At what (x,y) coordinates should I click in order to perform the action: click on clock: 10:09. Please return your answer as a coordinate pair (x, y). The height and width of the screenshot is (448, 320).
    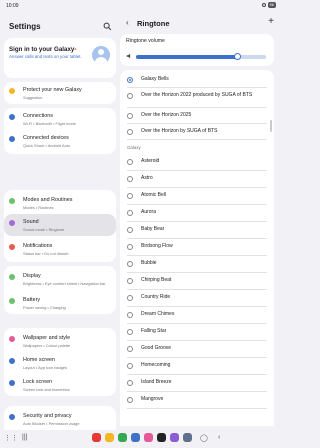
    Looking at the image, I should click on (12, 6).